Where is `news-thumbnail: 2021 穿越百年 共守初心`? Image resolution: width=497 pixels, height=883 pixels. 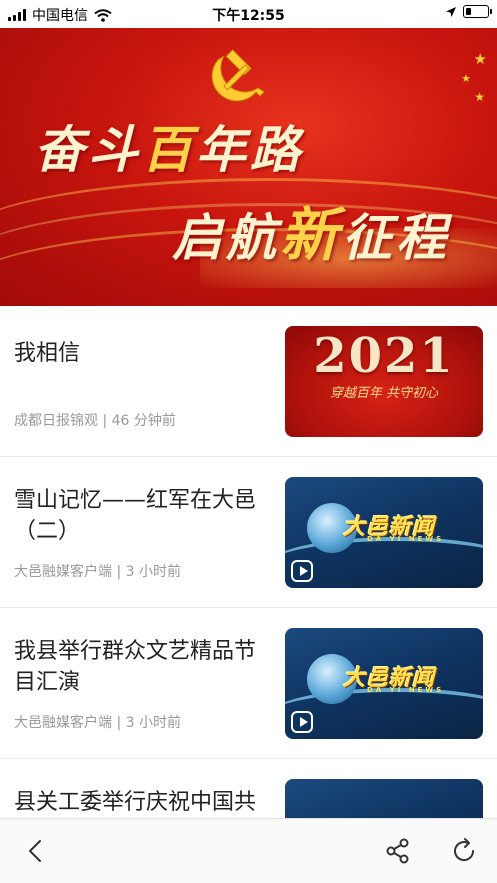 news-thumbnail: 2021 穿越百年 共守初心 is located at coordinates (384, 381).